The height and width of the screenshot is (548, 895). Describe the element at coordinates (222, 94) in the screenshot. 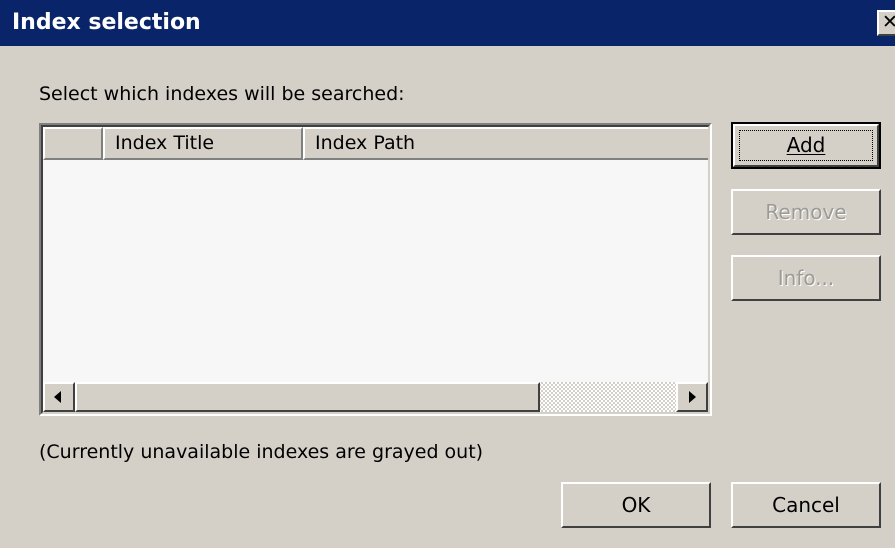

I see `instructions-label: Select which indexes will be searched:` at that location.